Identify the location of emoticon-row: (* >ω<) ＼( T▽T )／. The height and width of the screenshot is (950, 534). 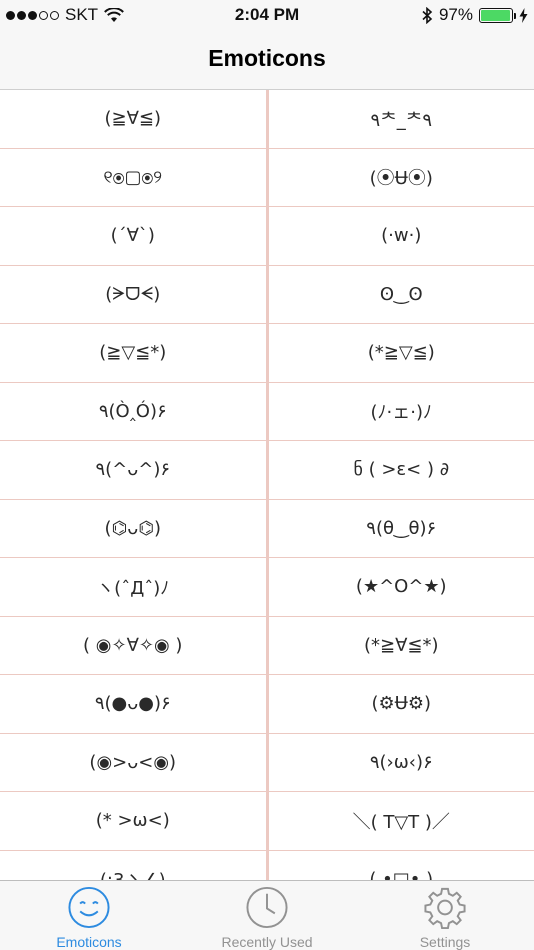
(267, 821).